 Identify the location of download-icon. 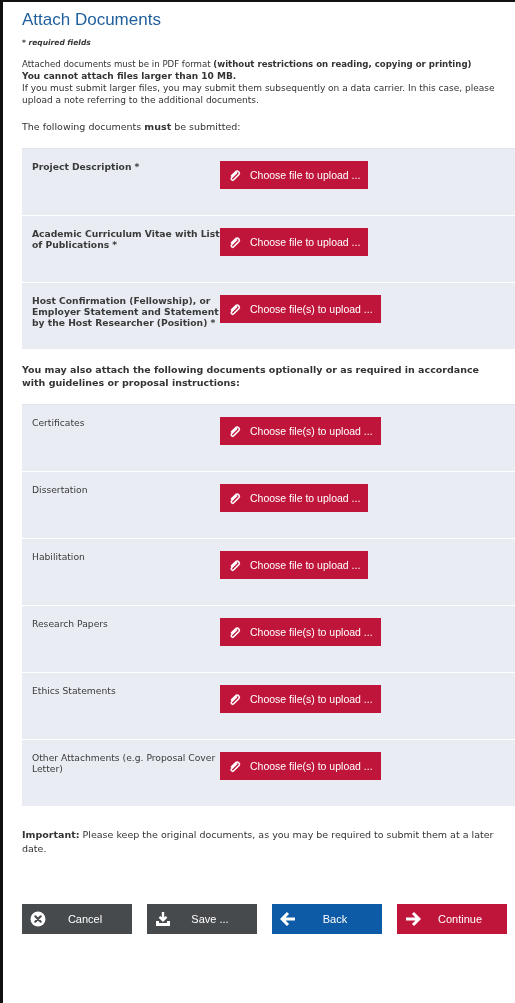
(163, 919).